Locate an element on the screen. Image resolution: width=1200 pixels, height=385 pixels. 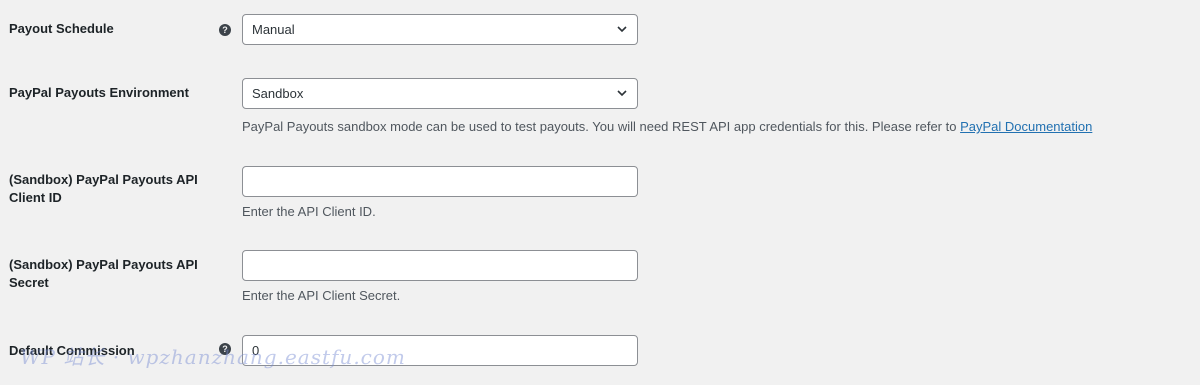
paypal-environment-value: Sandbox is located at coordinates (278, 93).